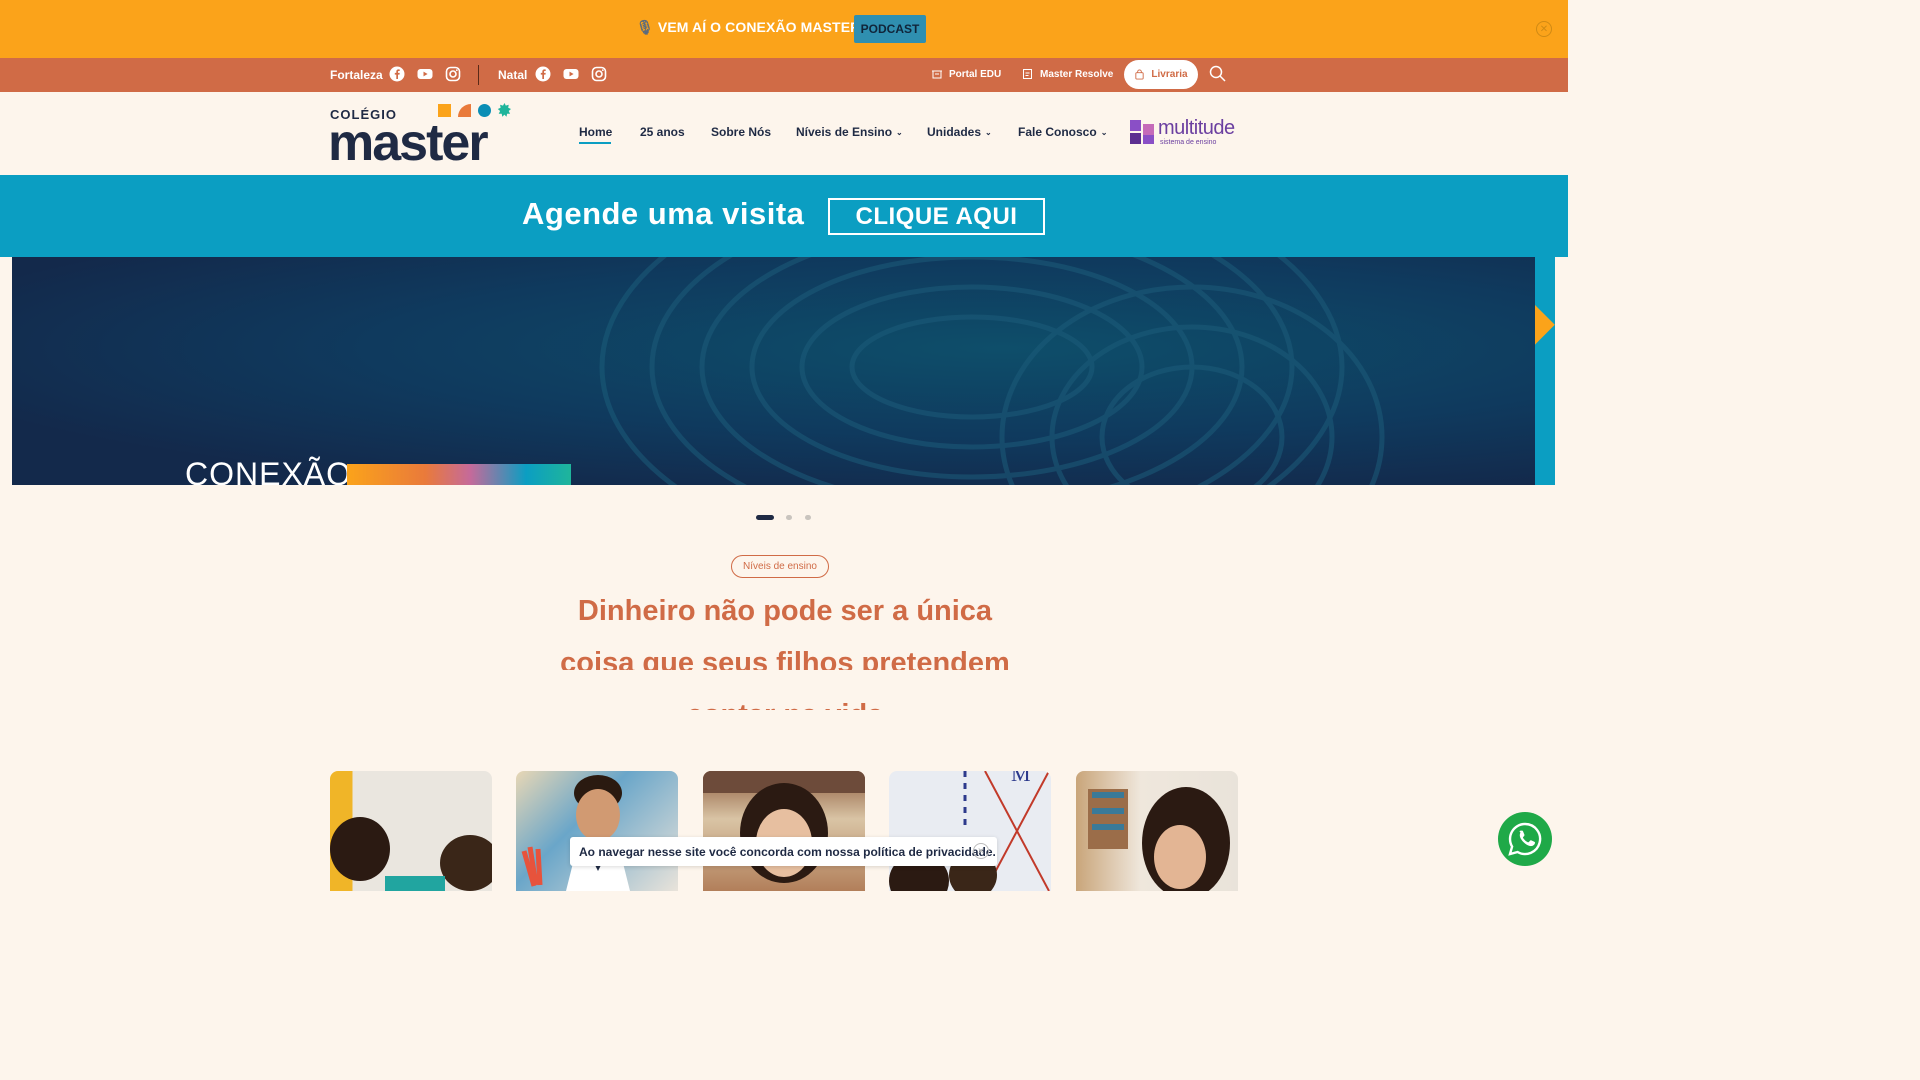  I want to click on multitude-logo: multitude sistema de ensino, so click(1184, 133).